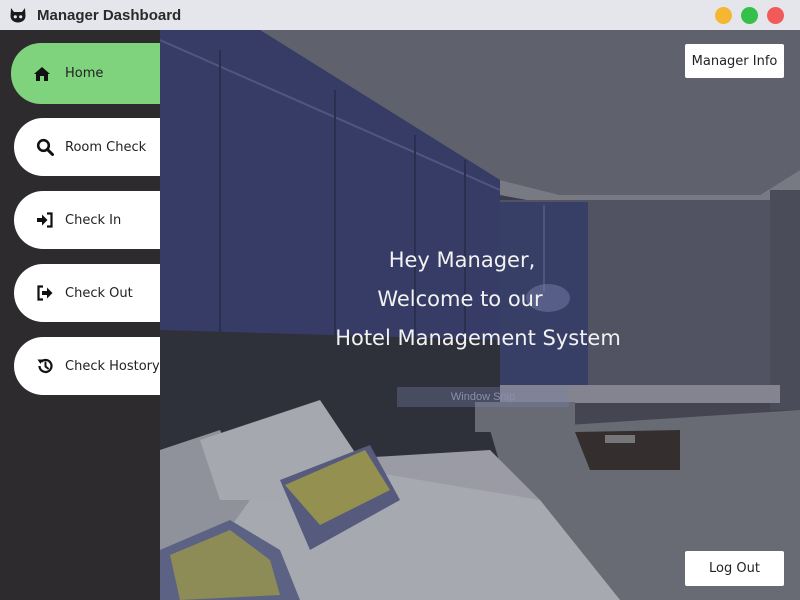  I want to click on sign-out-icon, so click(45, 293).